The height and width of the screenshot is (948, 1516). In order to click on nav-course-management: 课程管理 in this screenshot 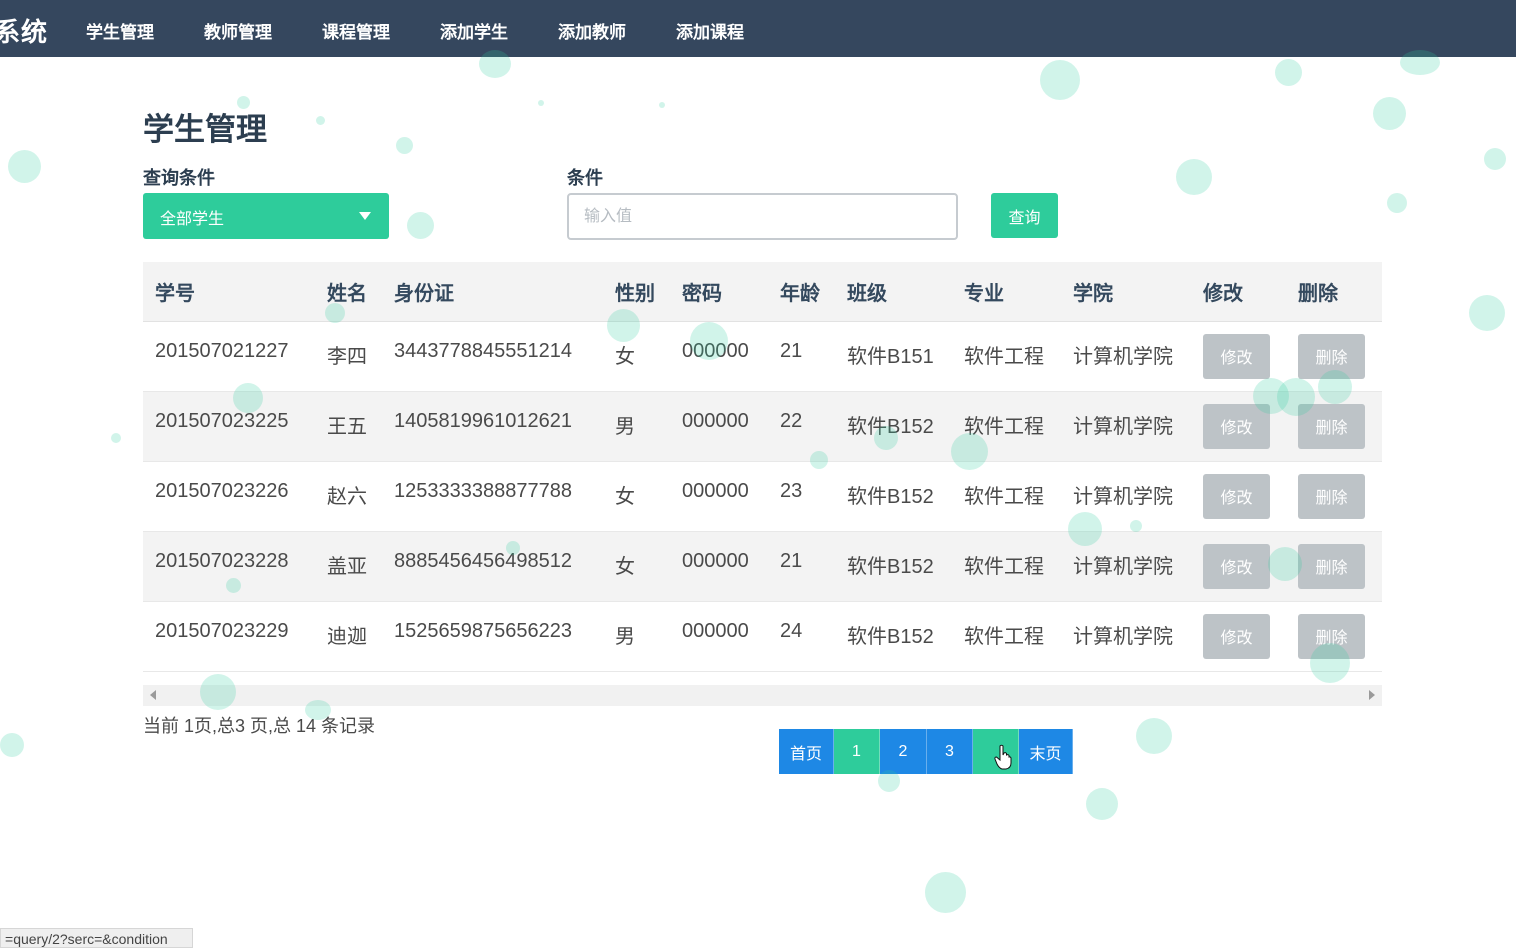, I will do `click(356, 30)`.